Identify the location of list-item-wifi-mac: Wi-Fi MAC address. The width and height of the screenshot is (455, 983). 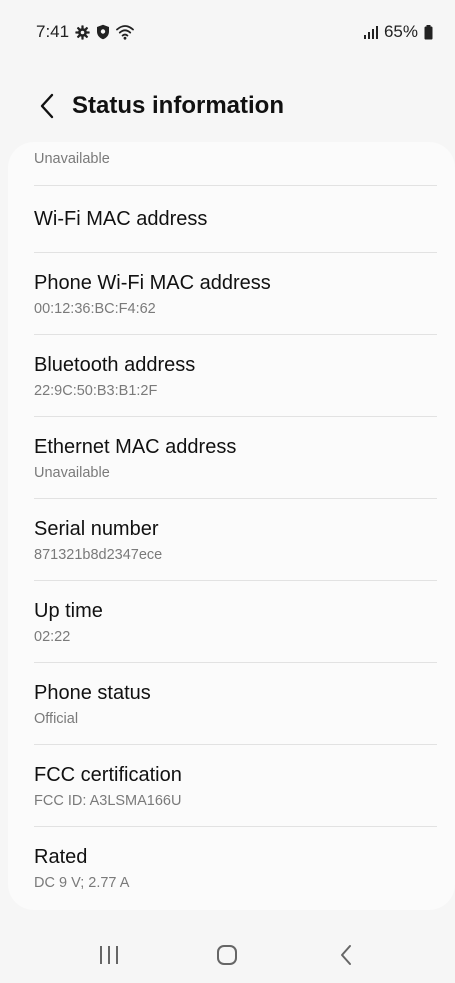
(235, 219).